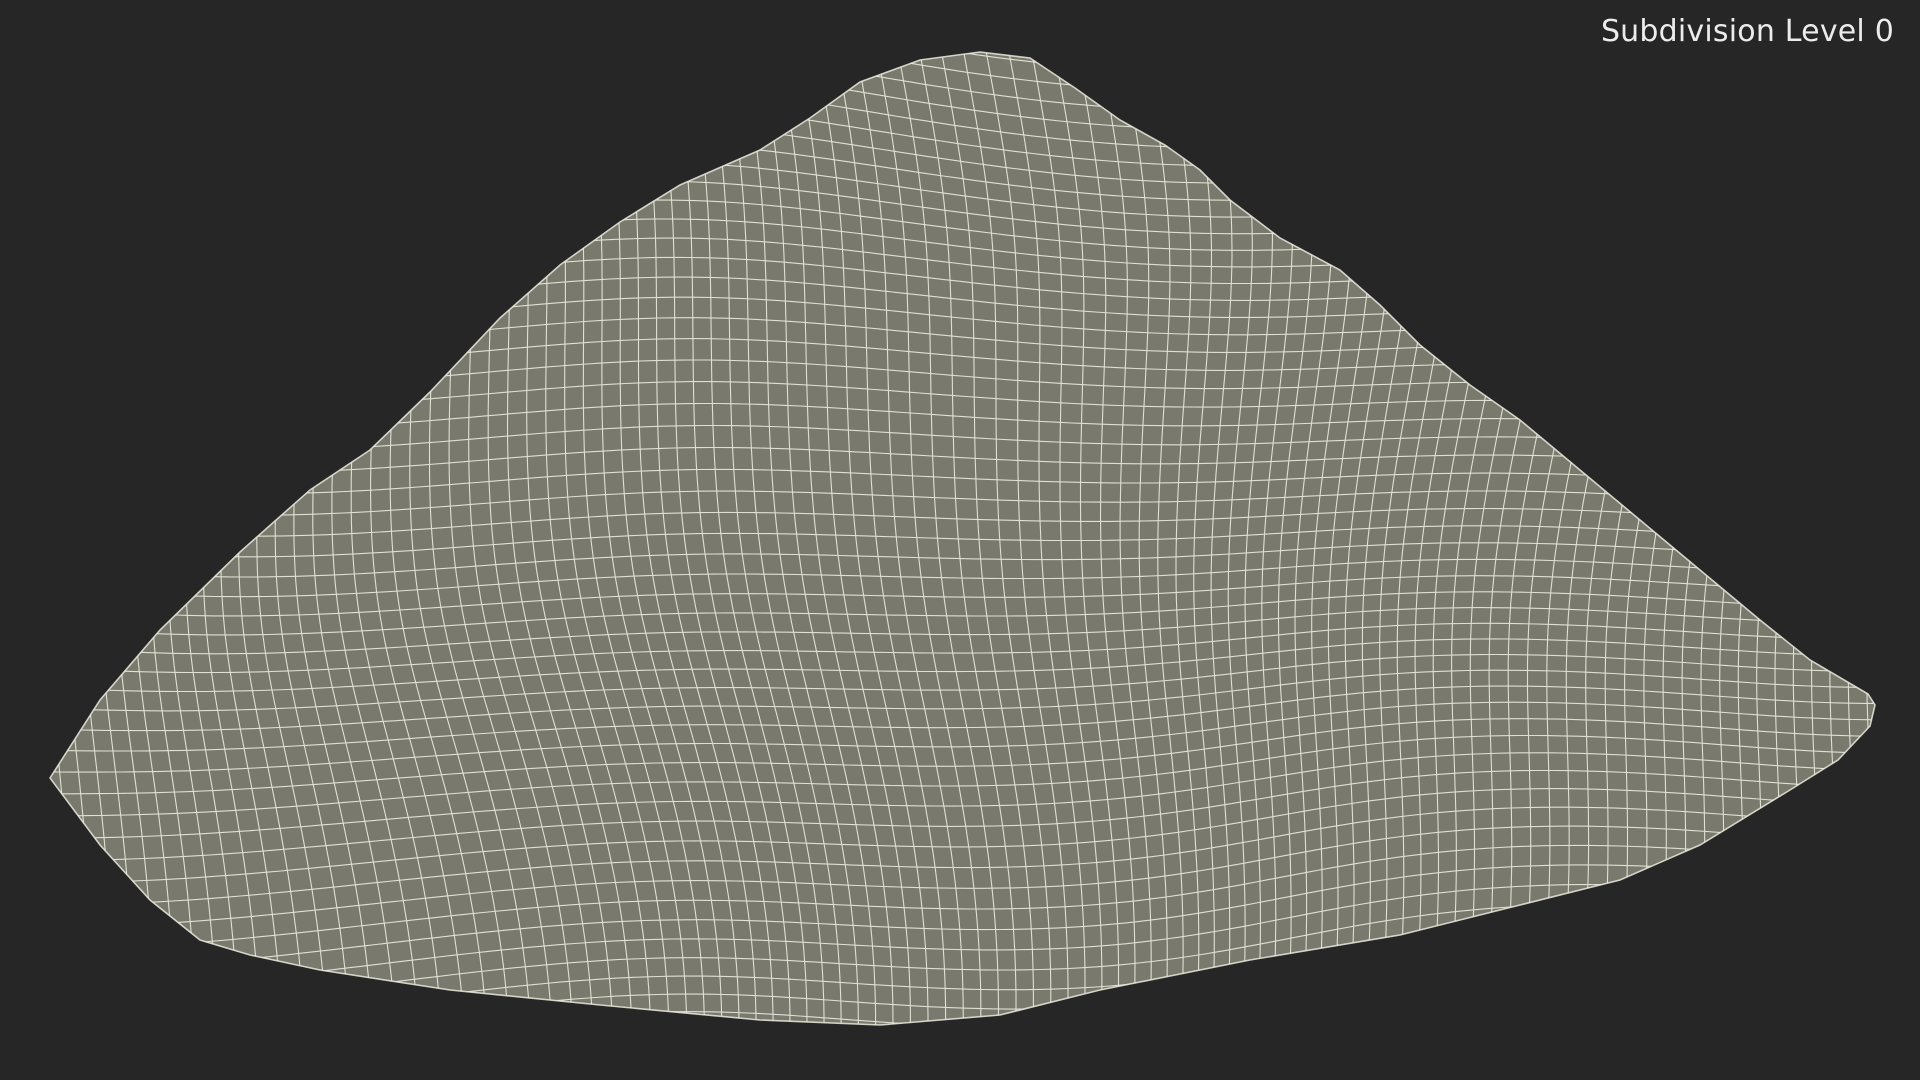 Image resolution: width=1920 pixels, height=1080 pixels. Describe the element at coordinates (962, 1022) in the screenshot. I see `wire-line-horizontal` at that location.